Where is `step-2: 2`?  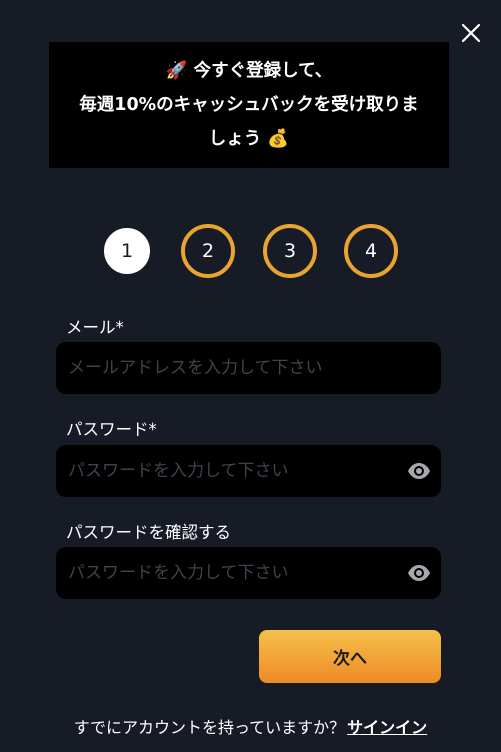 step-2: 2 is located at coordinates (208, 251).